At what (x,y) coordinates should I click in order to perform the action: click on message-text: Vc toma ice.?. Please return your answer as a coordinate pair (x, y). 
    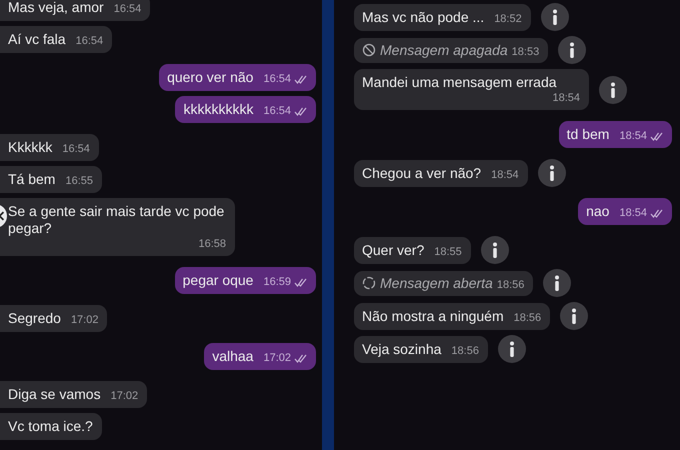
    Looking at the image, I should click on (50, 426).